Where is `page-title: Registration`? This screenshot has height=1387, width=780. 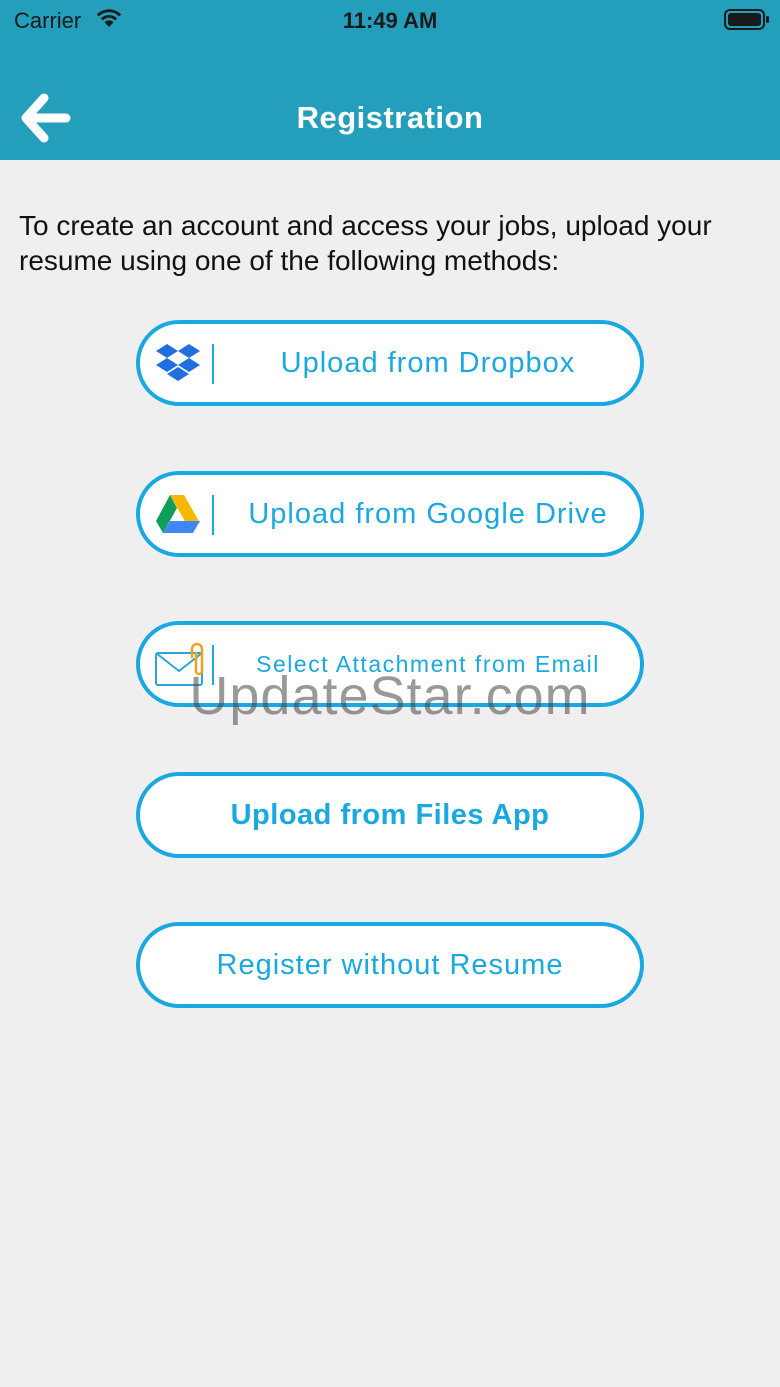
page-title: Registration is located at coordinates (390, 117).